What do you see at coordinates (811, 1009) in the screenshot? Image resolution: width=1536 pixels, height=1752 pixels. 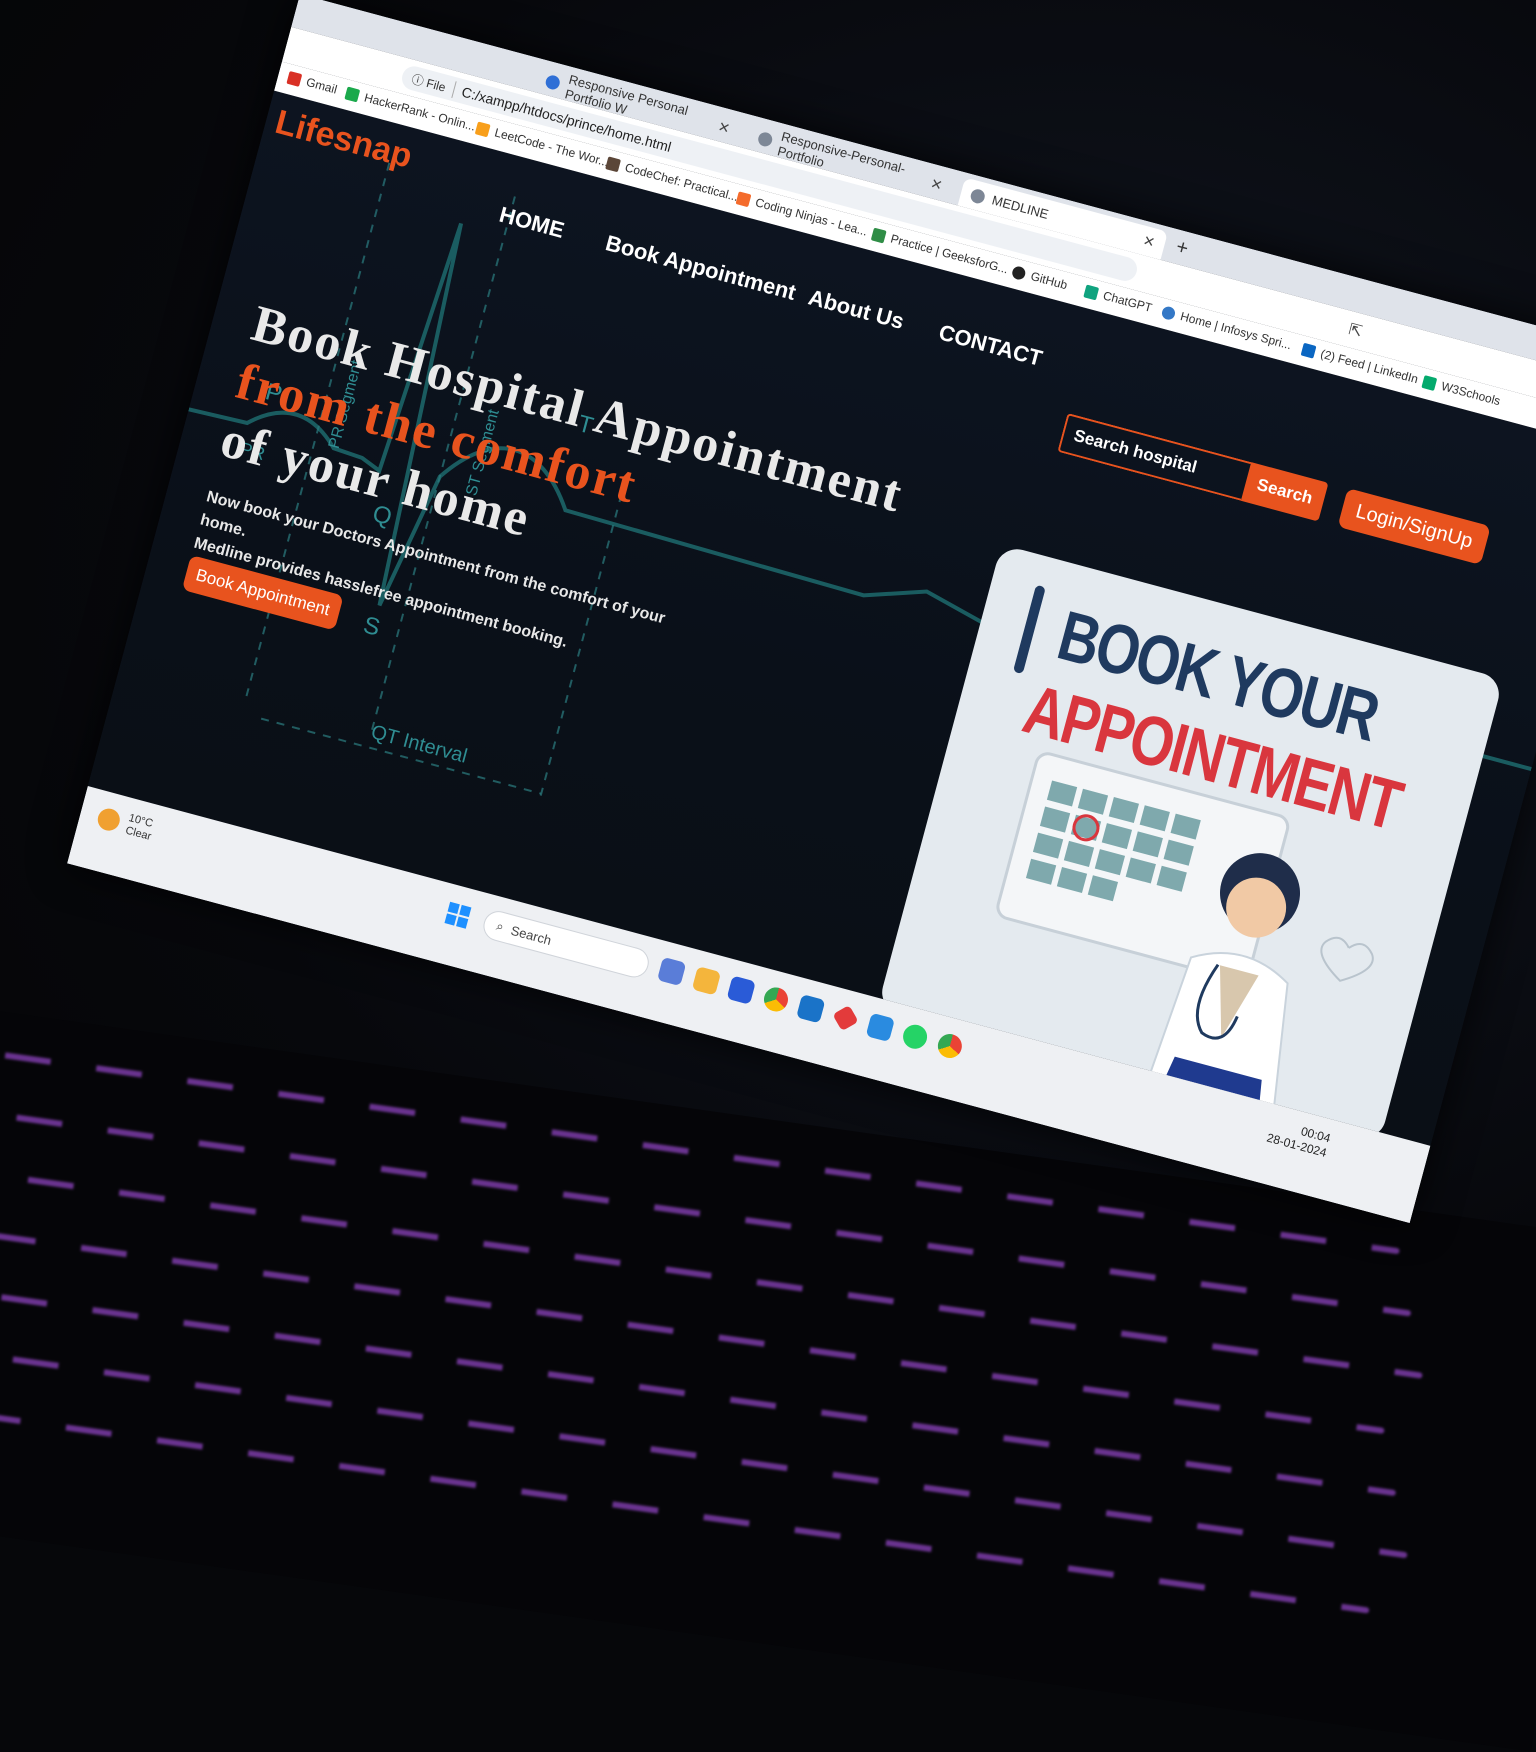 I see `mail-icon` at bounding box center [811, 1009].